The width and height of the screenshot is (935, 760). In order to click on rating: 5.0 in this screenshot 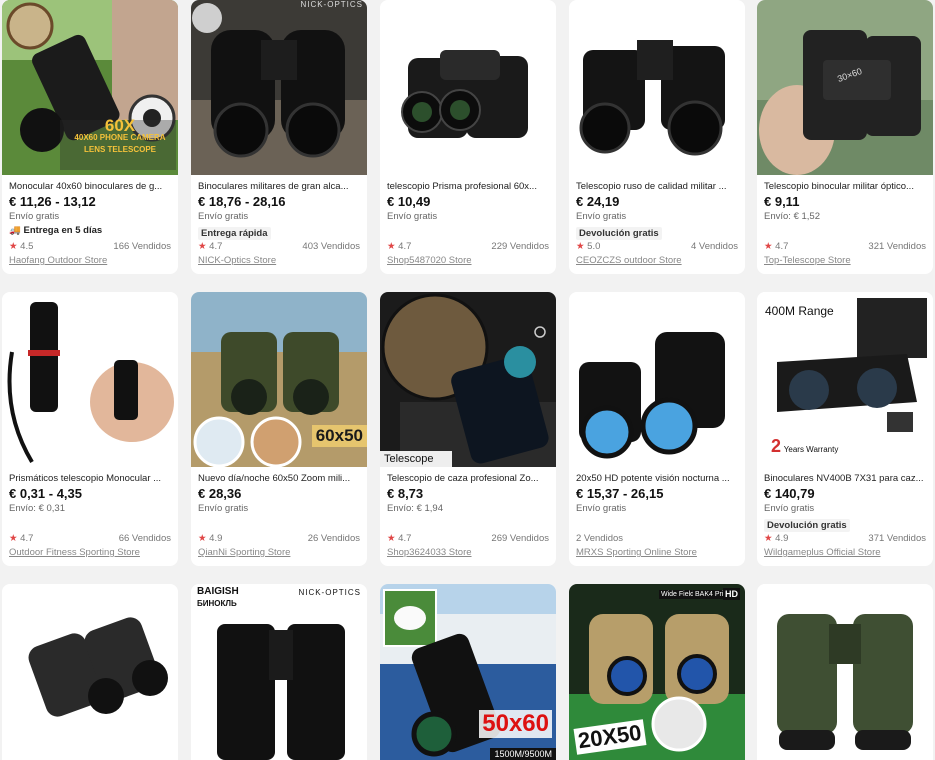, I will do `click(594, 246)`.